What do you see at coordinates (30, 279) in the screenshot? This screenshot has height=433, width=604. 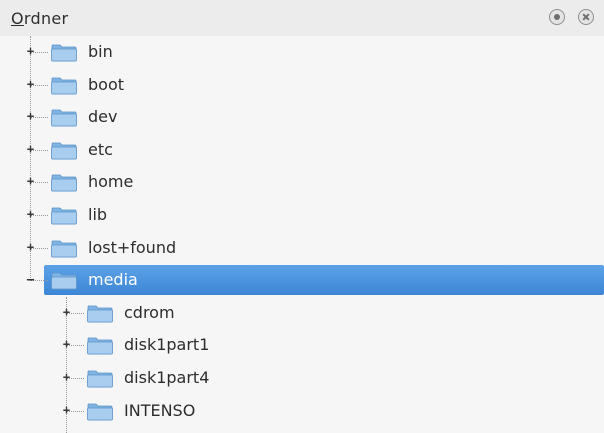 I see `collapse-icon: –` at bounding box center [30, 279].